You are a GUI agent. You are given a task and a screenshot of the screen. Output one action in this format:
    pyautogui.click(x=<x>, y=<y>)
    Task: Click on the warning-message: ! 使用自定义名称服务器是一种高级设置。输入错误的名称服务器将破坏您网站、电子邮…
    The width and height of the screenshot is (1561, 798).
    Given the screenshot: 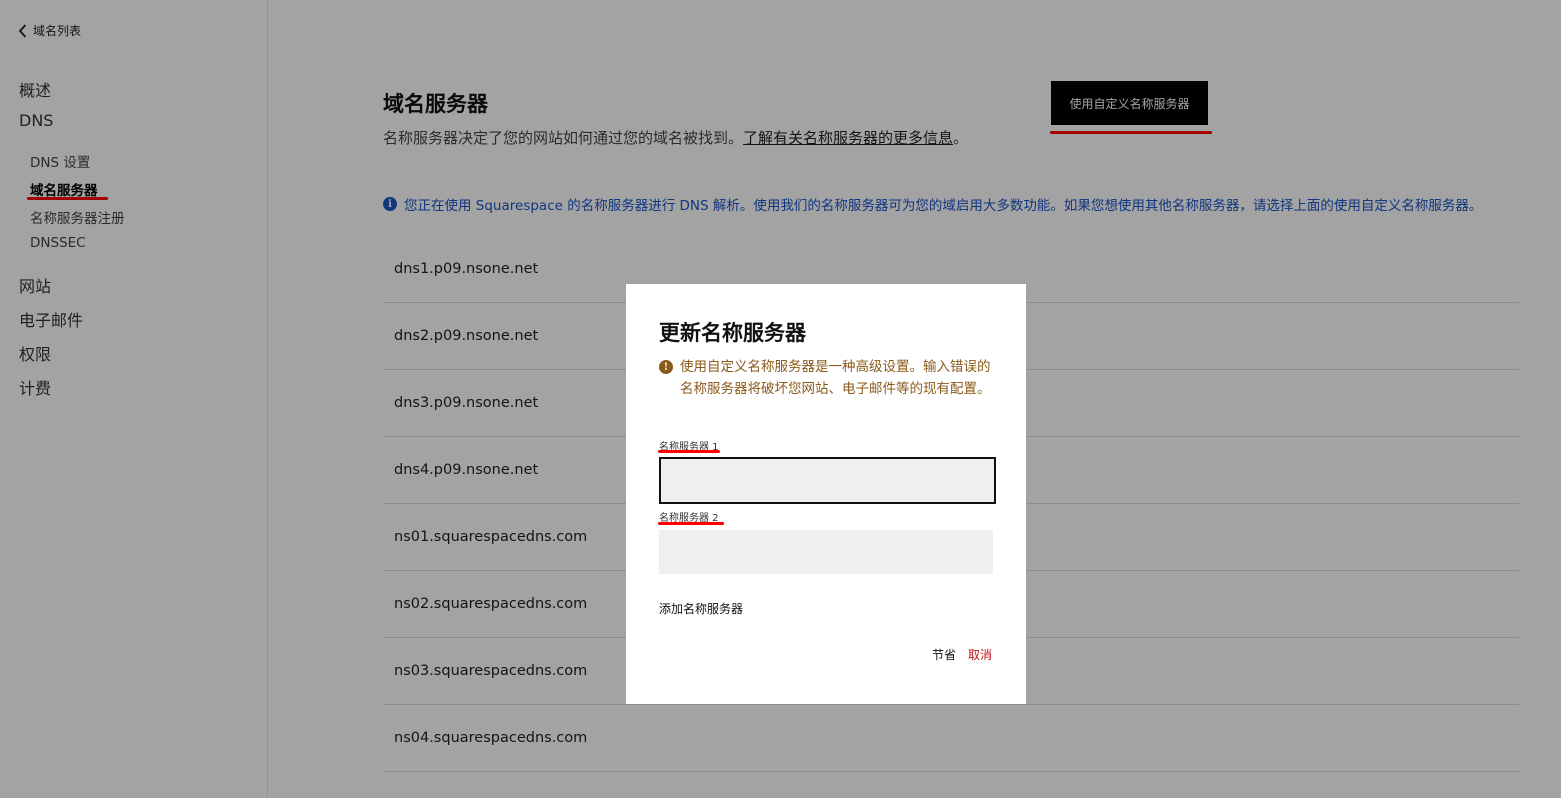 What is the action you would take?
    pyautogui.click(x=829, y=378)
    